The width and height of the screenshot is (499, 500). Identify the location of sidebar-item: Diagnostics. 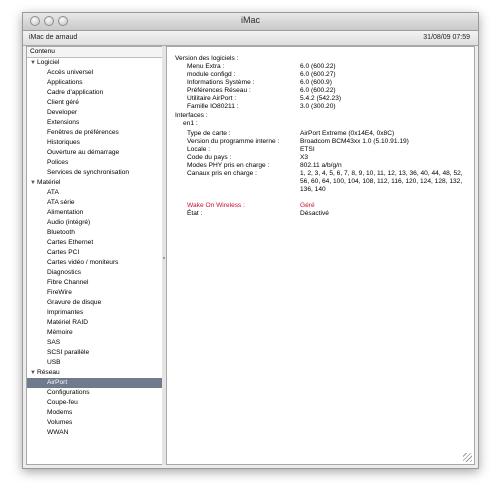
(94, 273).